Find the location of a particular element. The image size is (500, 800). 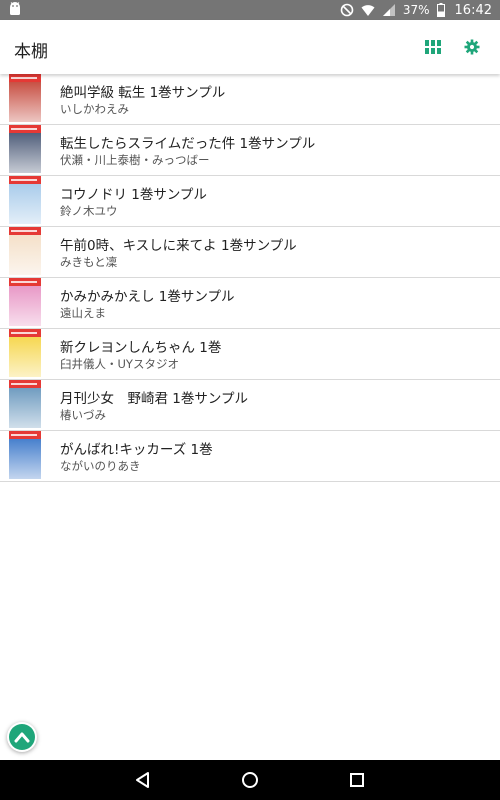

book-title: がんばれ!キッカーズ 1巻 is located at coordinates (136, 450).